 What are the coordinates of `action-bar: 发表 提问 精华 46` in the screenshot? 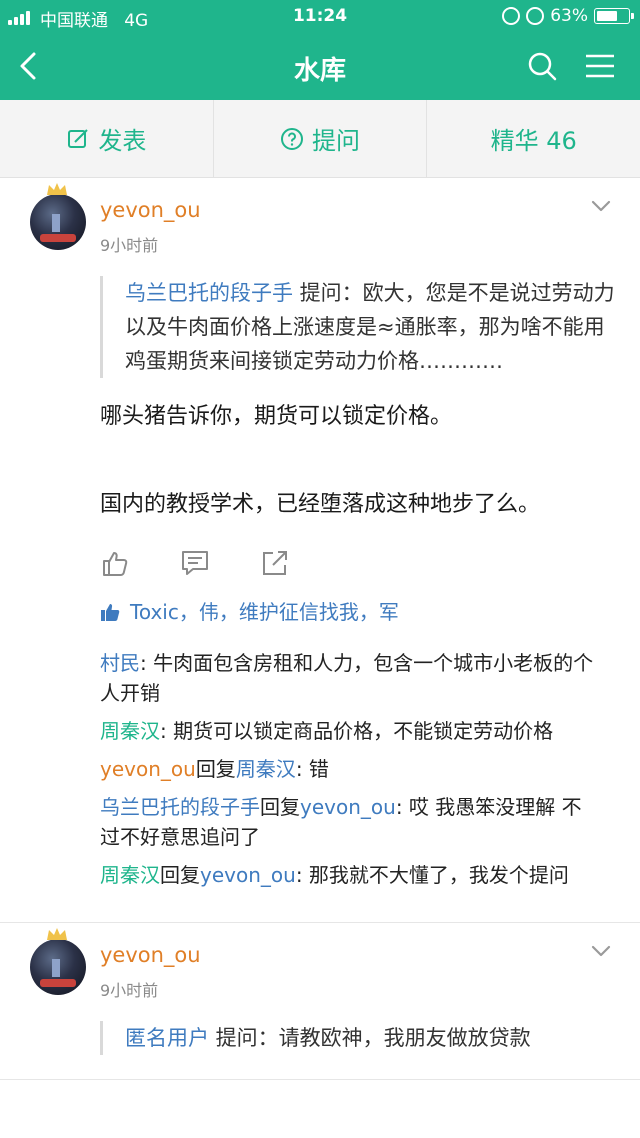 It's located at (320, 139).